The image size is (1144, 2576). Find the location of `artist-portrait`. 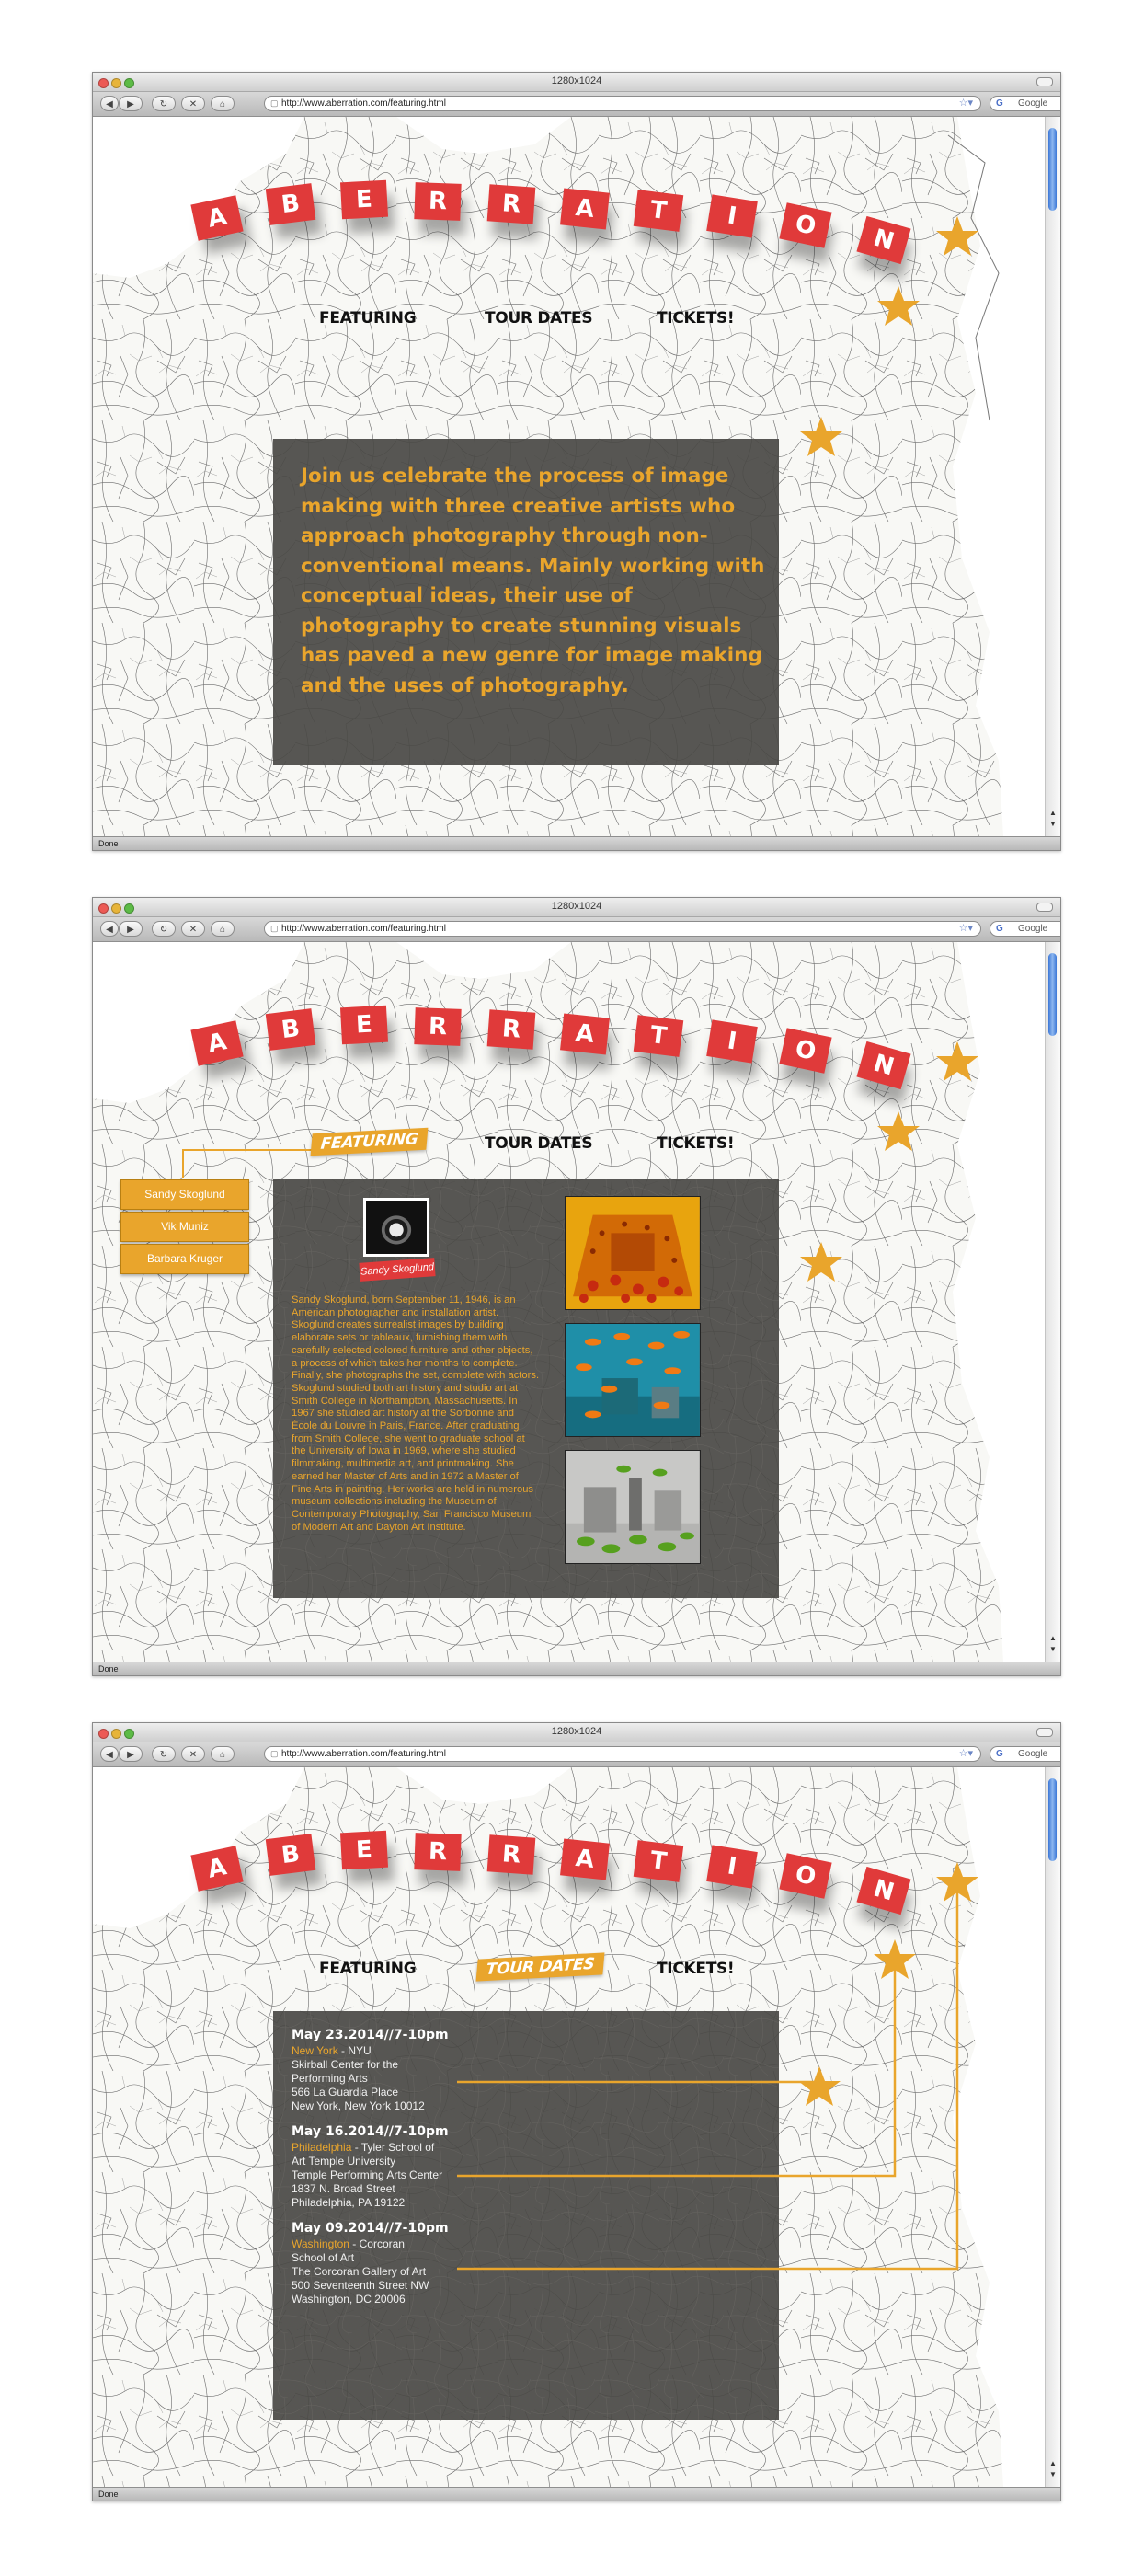

artist-portrait is located at coordinates (396, 1227).